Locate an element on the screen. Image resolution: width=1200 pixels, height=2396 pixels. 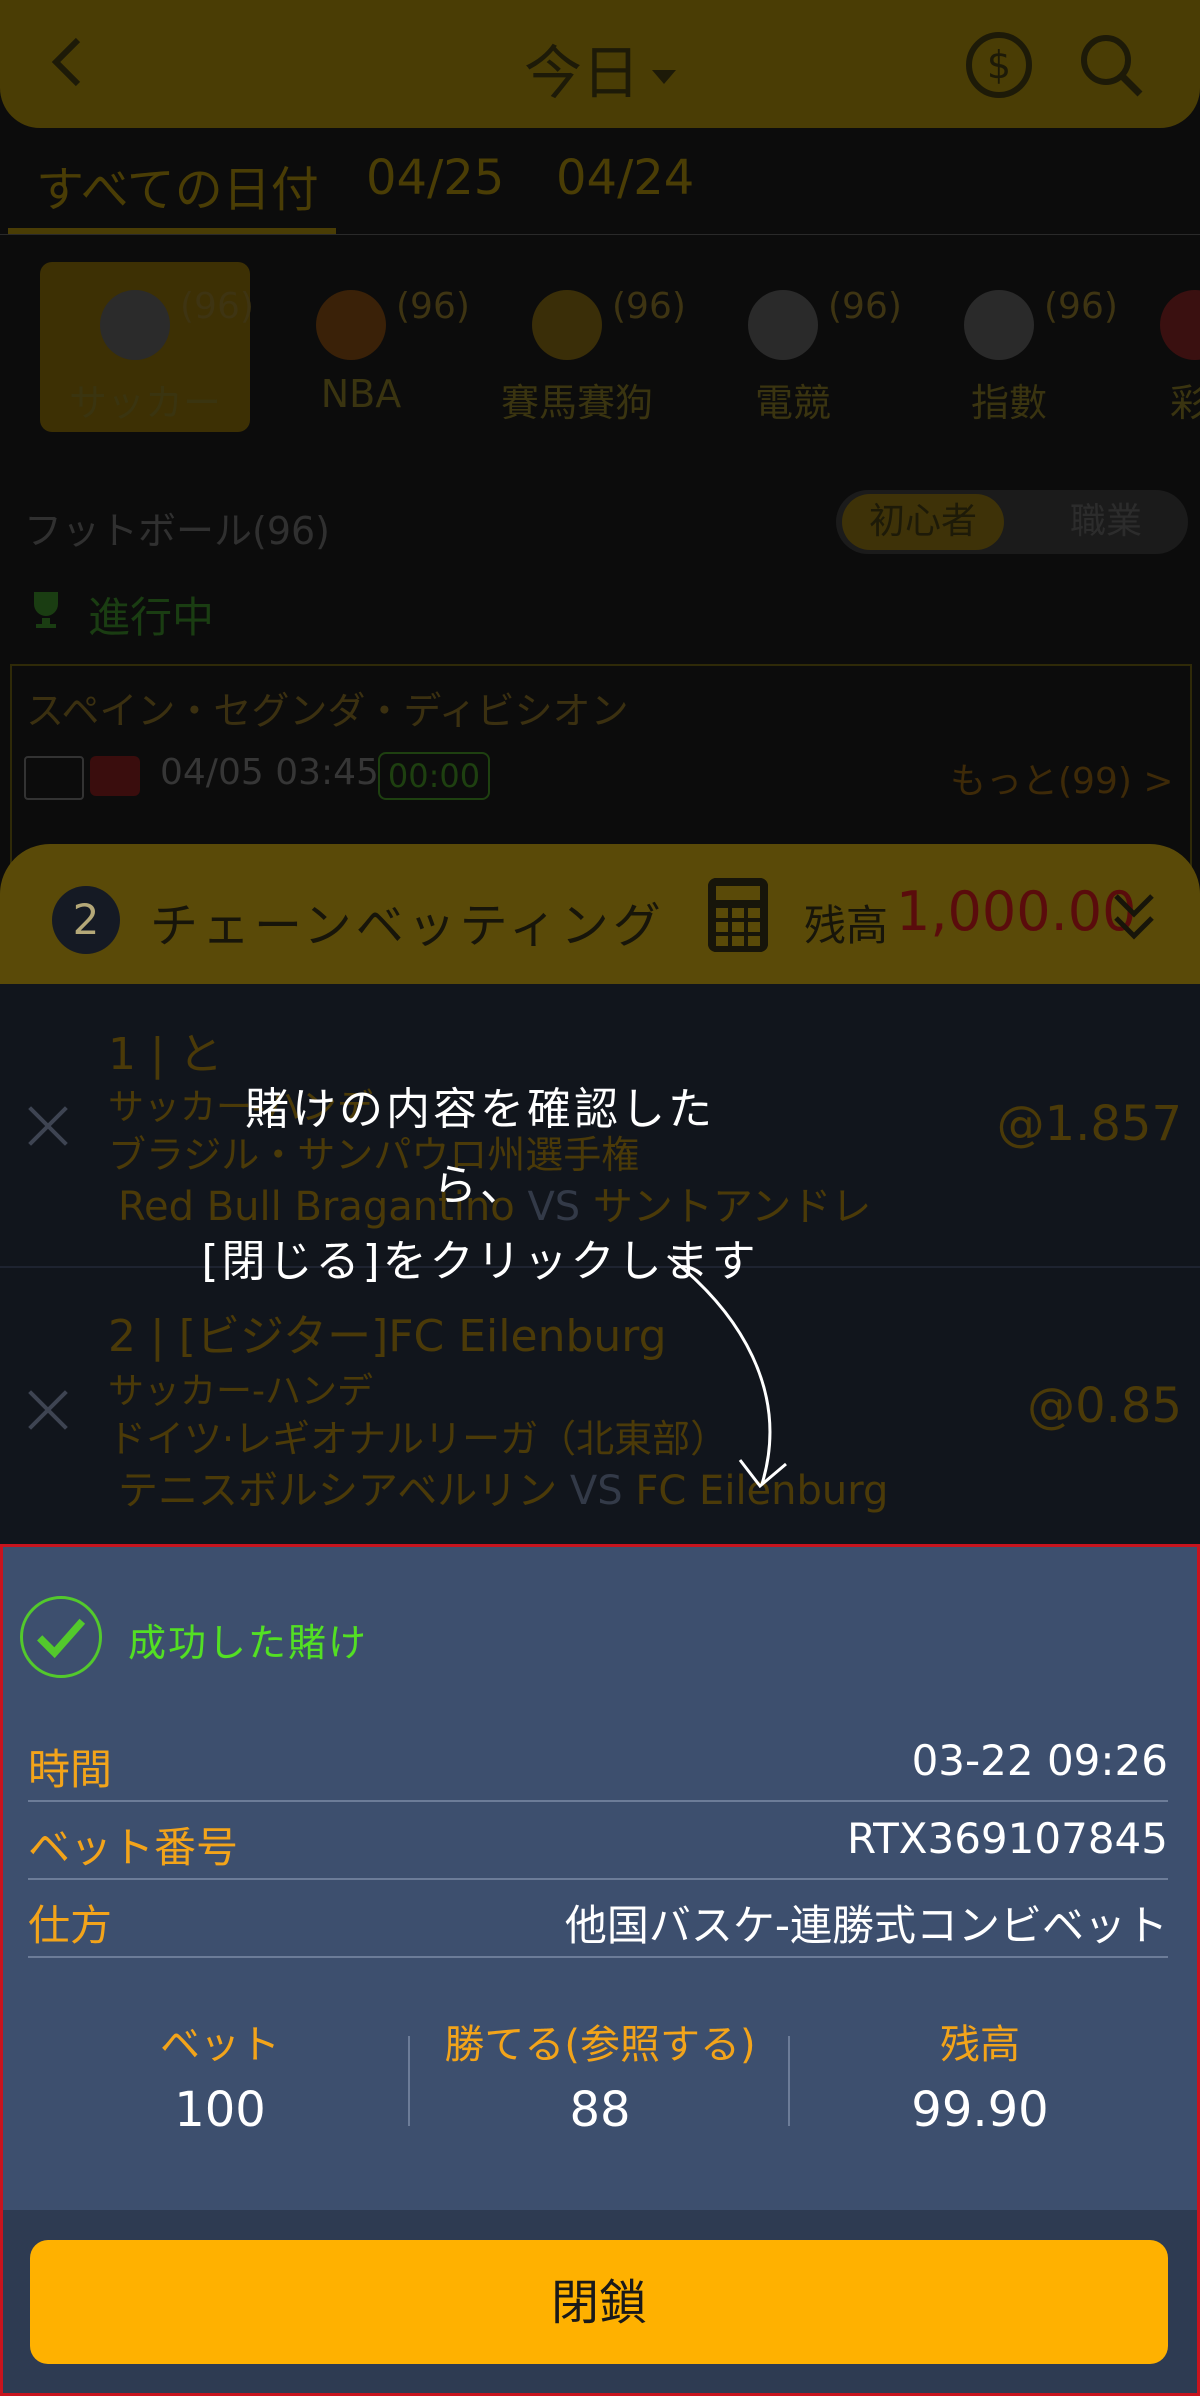
stat-value: 88 is located at coordinates (600, 2110).